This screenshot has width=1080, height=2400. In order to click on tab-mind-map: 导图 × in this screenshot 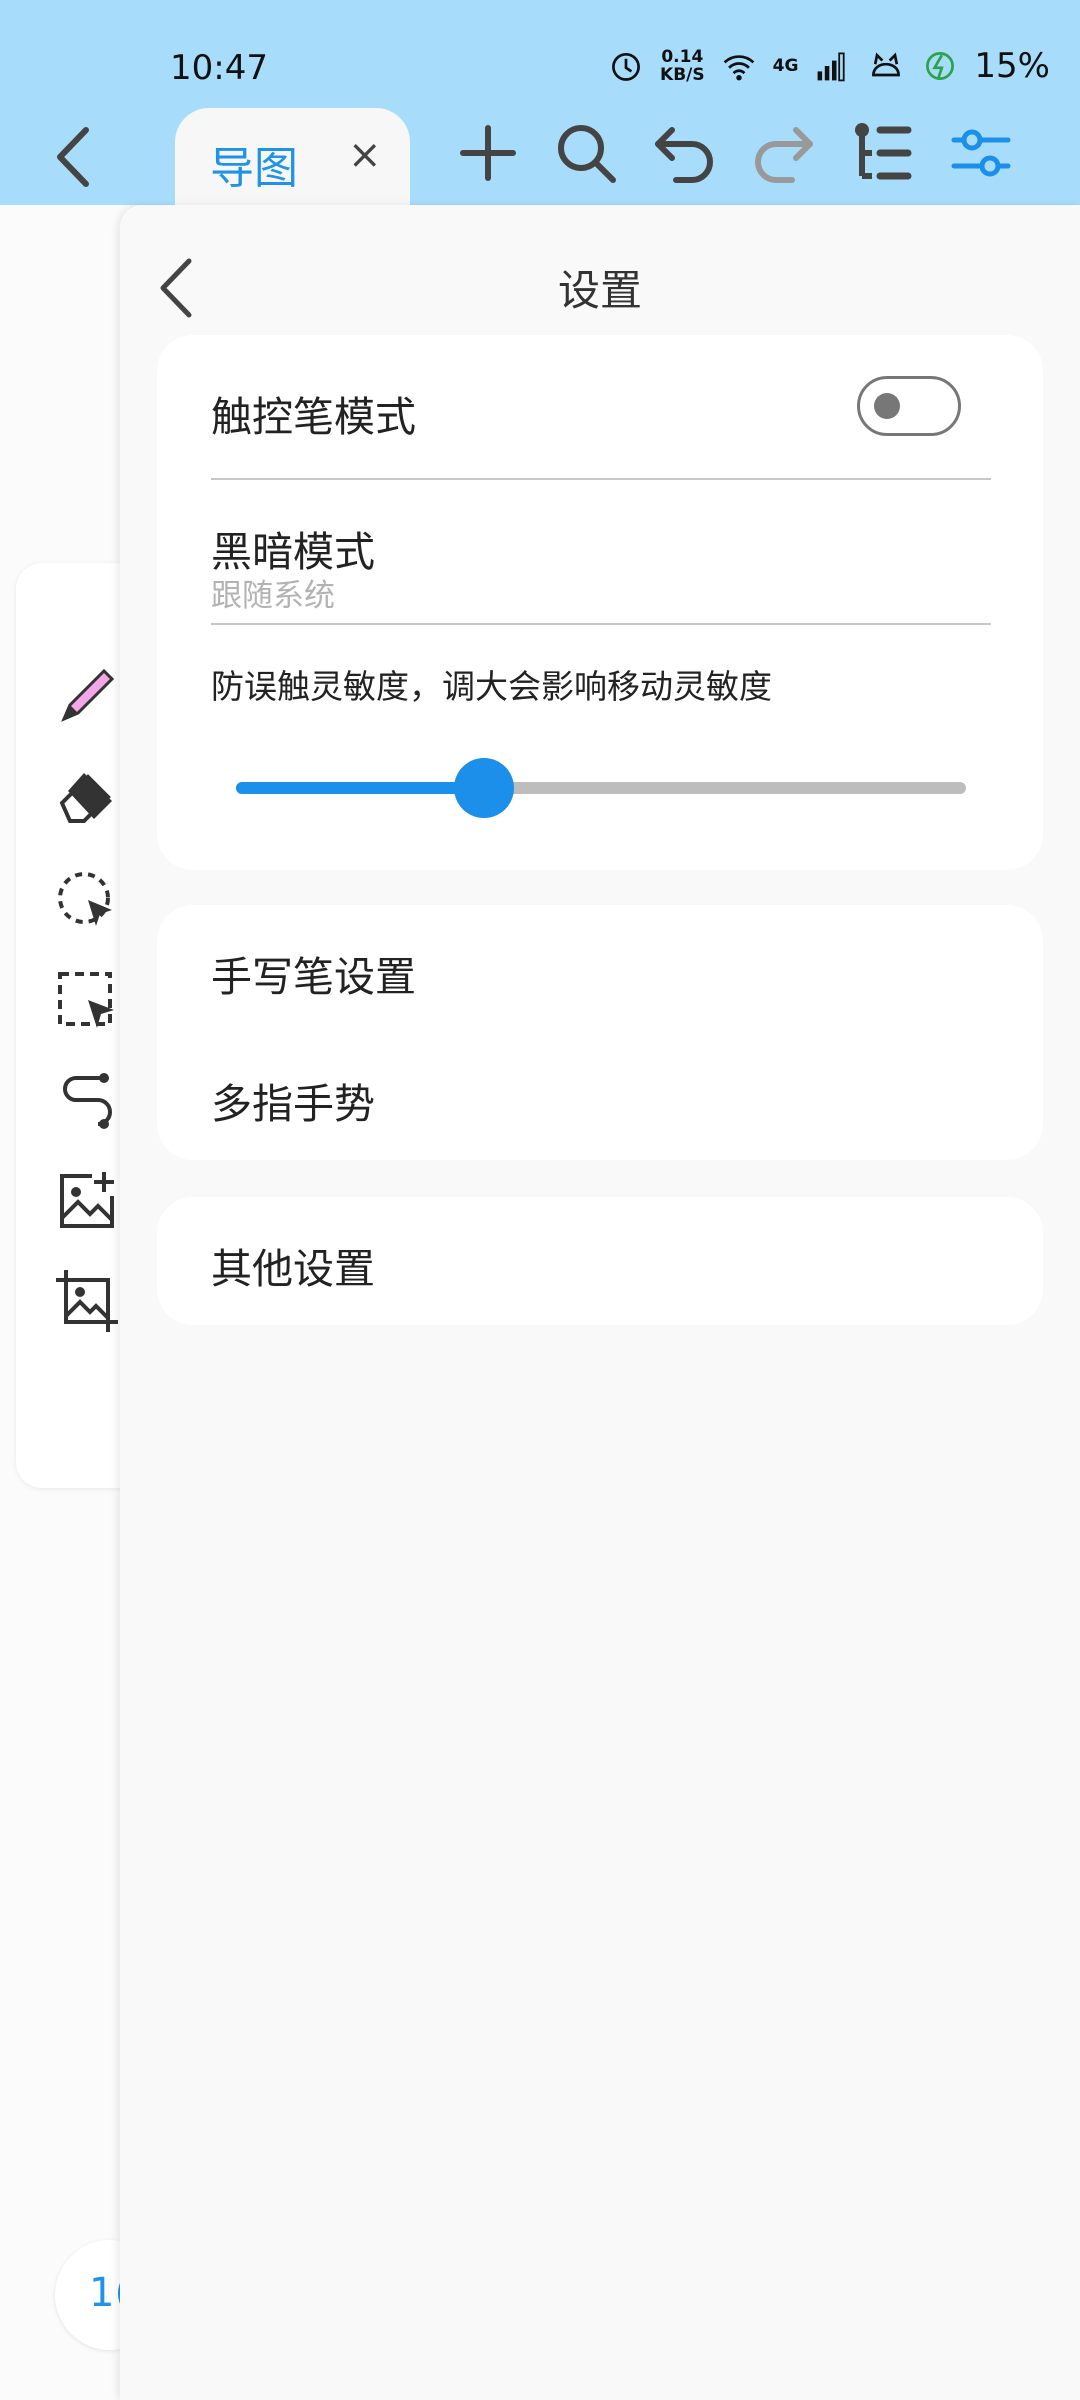, I will do `click(292, 156)`.